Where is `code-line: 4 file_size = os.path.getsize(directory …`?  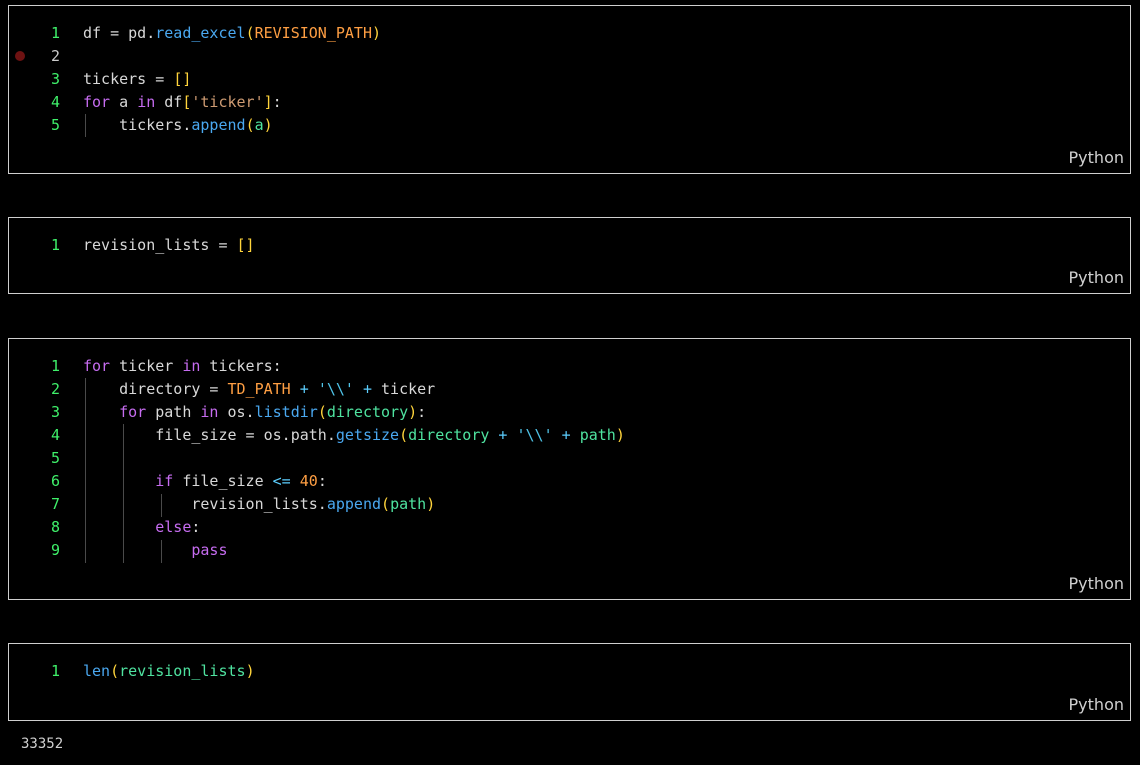
code-line: 4 file_size = os.path.getsize(directory … is located at coordinates (569, 435).